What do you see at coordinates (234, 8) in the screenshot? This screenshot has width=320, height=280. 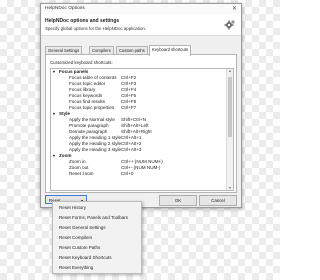 I see `close-icon: ✕` at bounding box center [234, 8].